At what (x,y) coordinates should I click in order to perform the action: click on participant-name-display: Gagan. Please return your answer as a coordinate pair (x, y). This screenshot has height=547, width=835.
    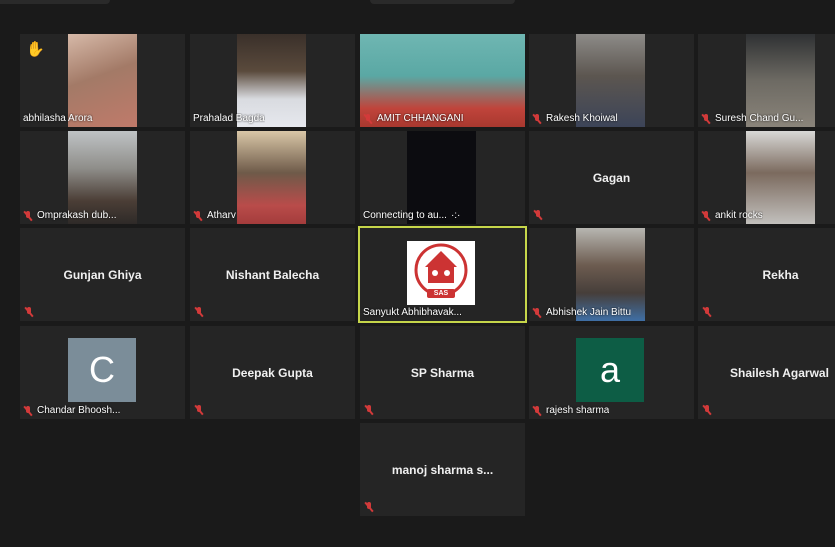
    Looking at the image, I should click on (611, 177).